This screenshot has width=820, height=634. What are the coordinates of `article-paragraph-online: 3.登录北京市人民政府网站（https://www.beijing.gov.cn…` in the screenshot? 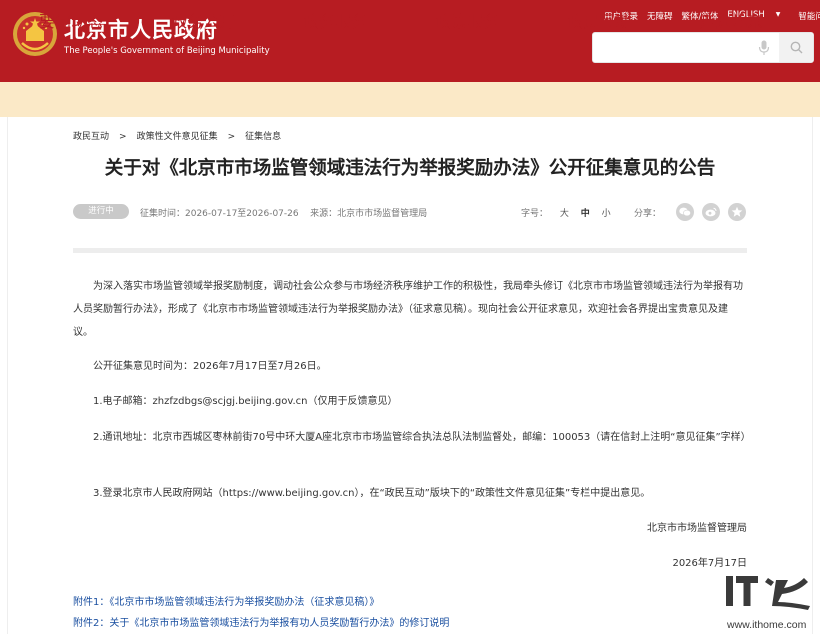 It's located at (372, 493).